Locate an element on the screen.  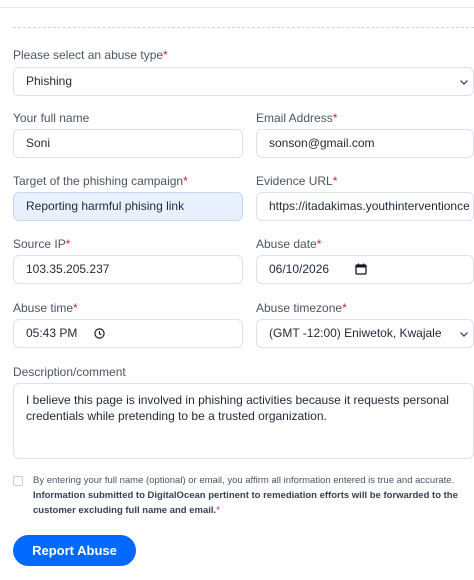
abuse-date-label: Abuse date* is located at coordinates (289, 244).